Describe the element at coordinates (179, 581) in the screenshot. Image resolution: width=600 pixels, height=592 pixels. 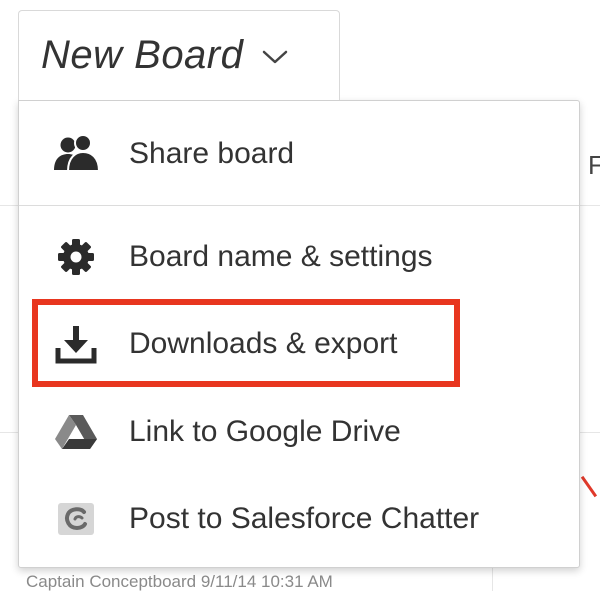
I see `background-footer-meta: Captain Conceptboard 9/11/14 10:31 AM` at that location.